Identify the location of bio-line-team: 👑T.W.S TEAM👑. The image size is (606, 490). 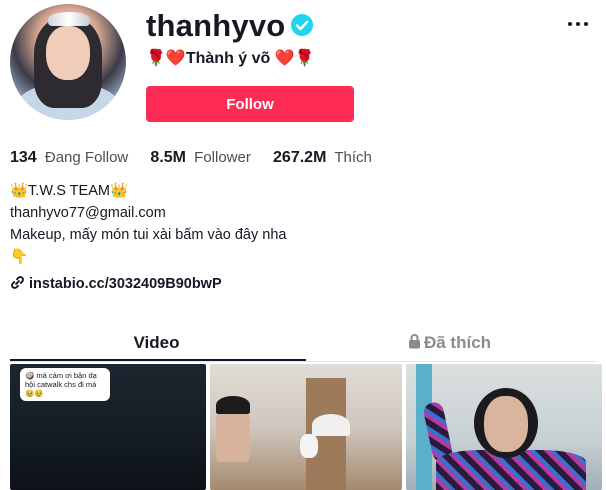
(69, 191).